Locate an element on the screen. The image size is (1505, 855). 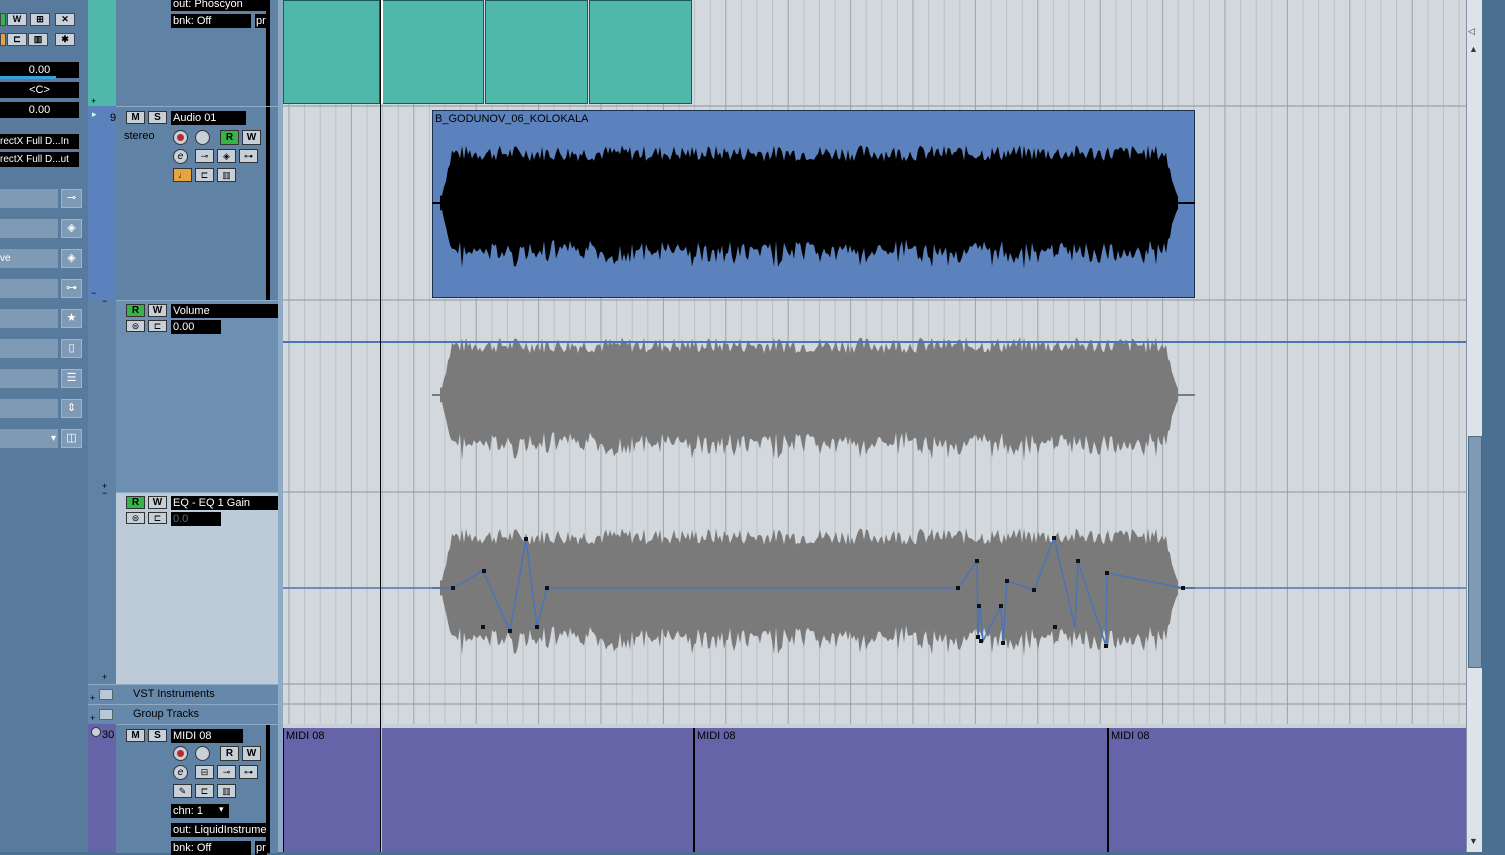
inspector-input-routing: rectX Full D...In is located at coordinates (39, 141).